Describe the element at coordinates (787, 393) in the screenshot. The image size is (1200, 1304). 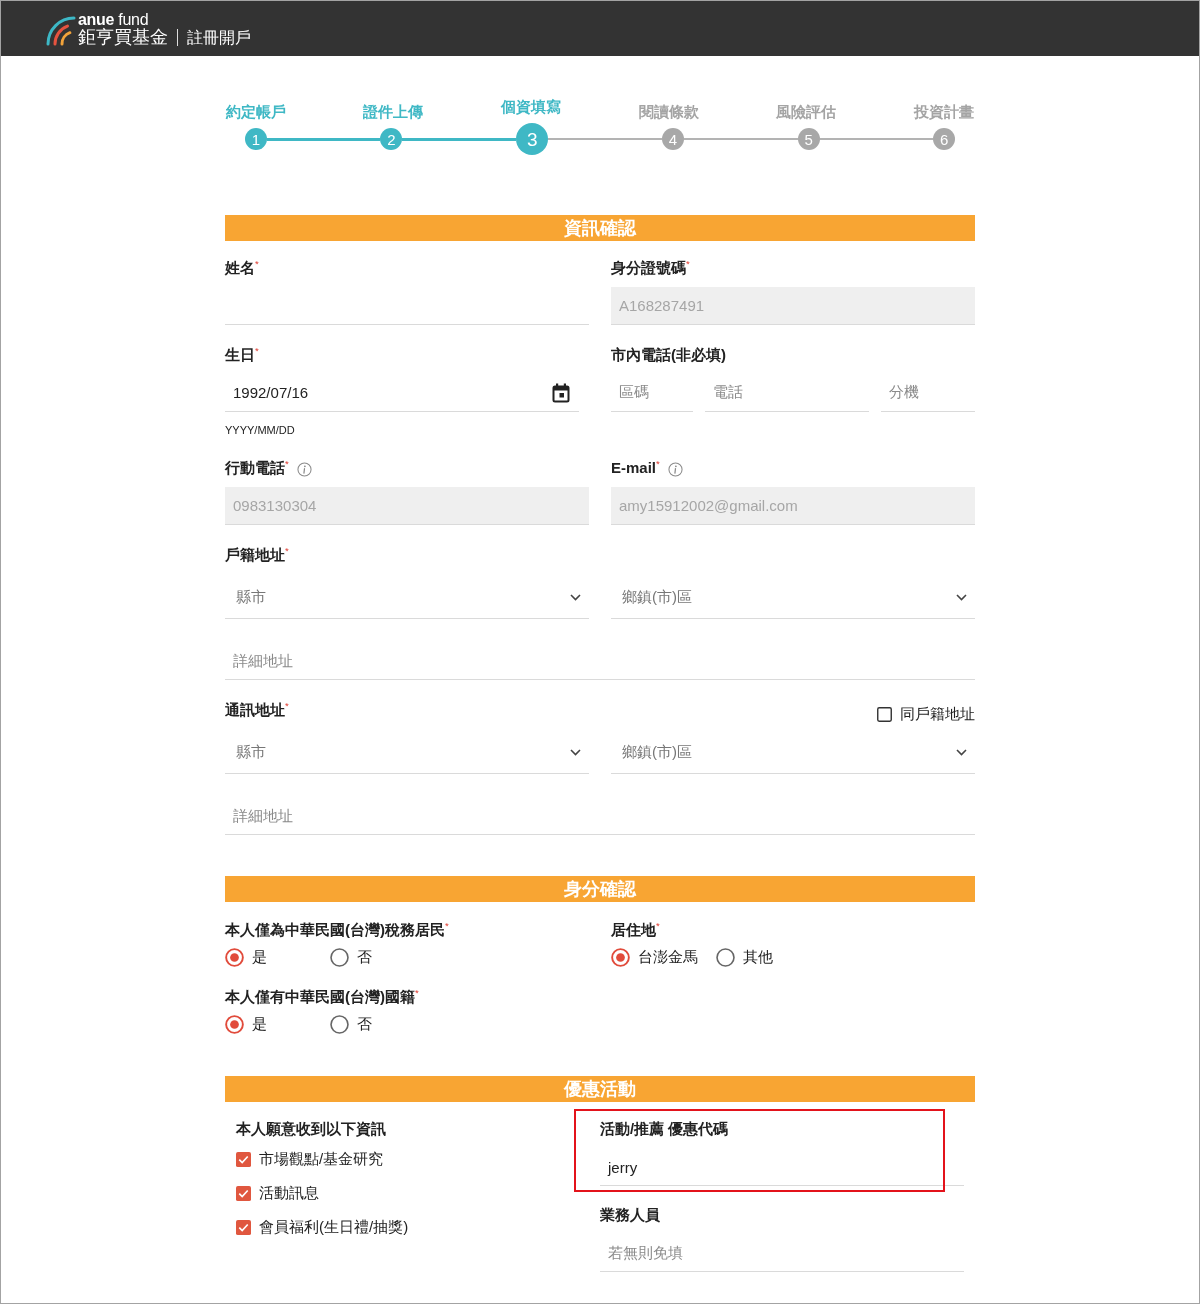
I see `input-field: 電話` at that location.